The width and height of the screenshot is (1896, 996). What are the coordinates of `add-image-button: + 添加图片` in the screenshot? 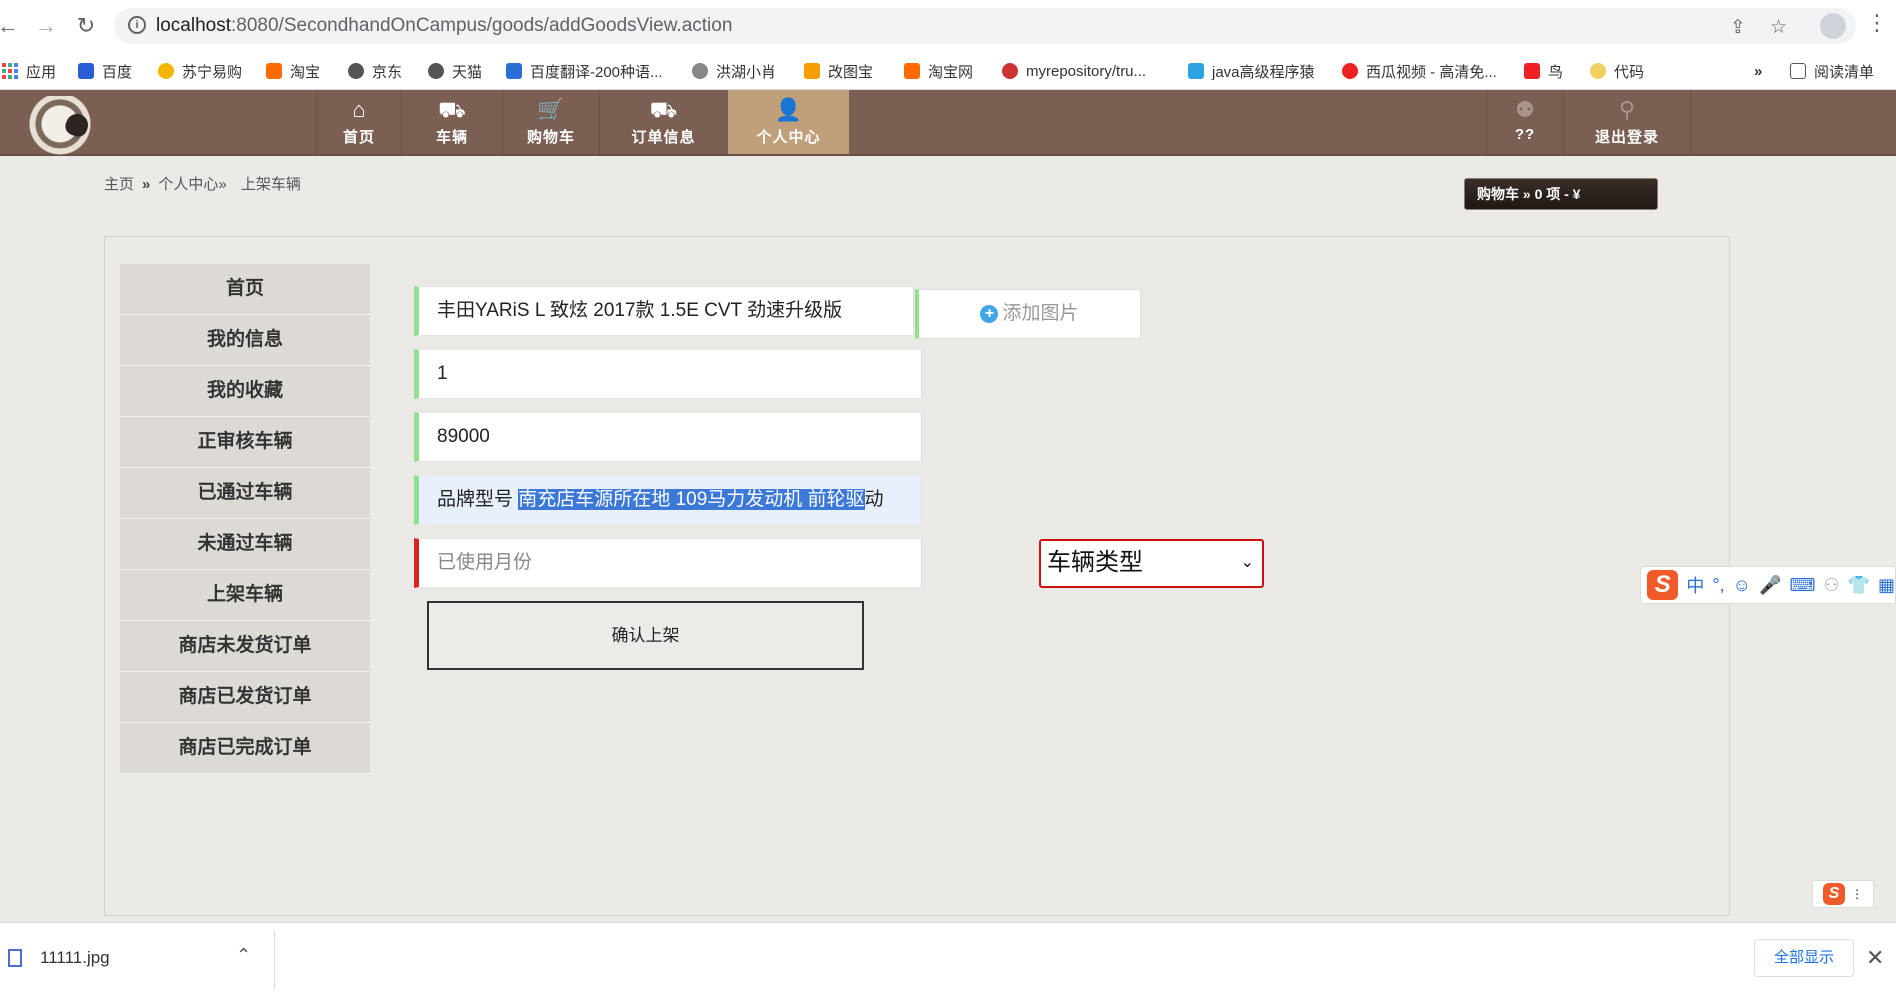 It's located at (1028, 314).